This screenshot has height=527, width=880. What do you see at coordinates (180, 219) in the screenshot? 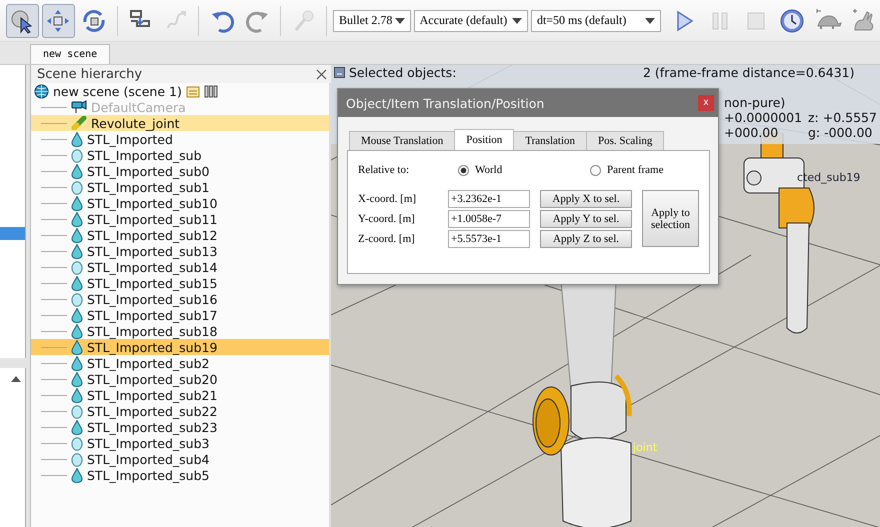
I see `tree-item: STL_Imported_sub11` at bounding box center [180, 219].